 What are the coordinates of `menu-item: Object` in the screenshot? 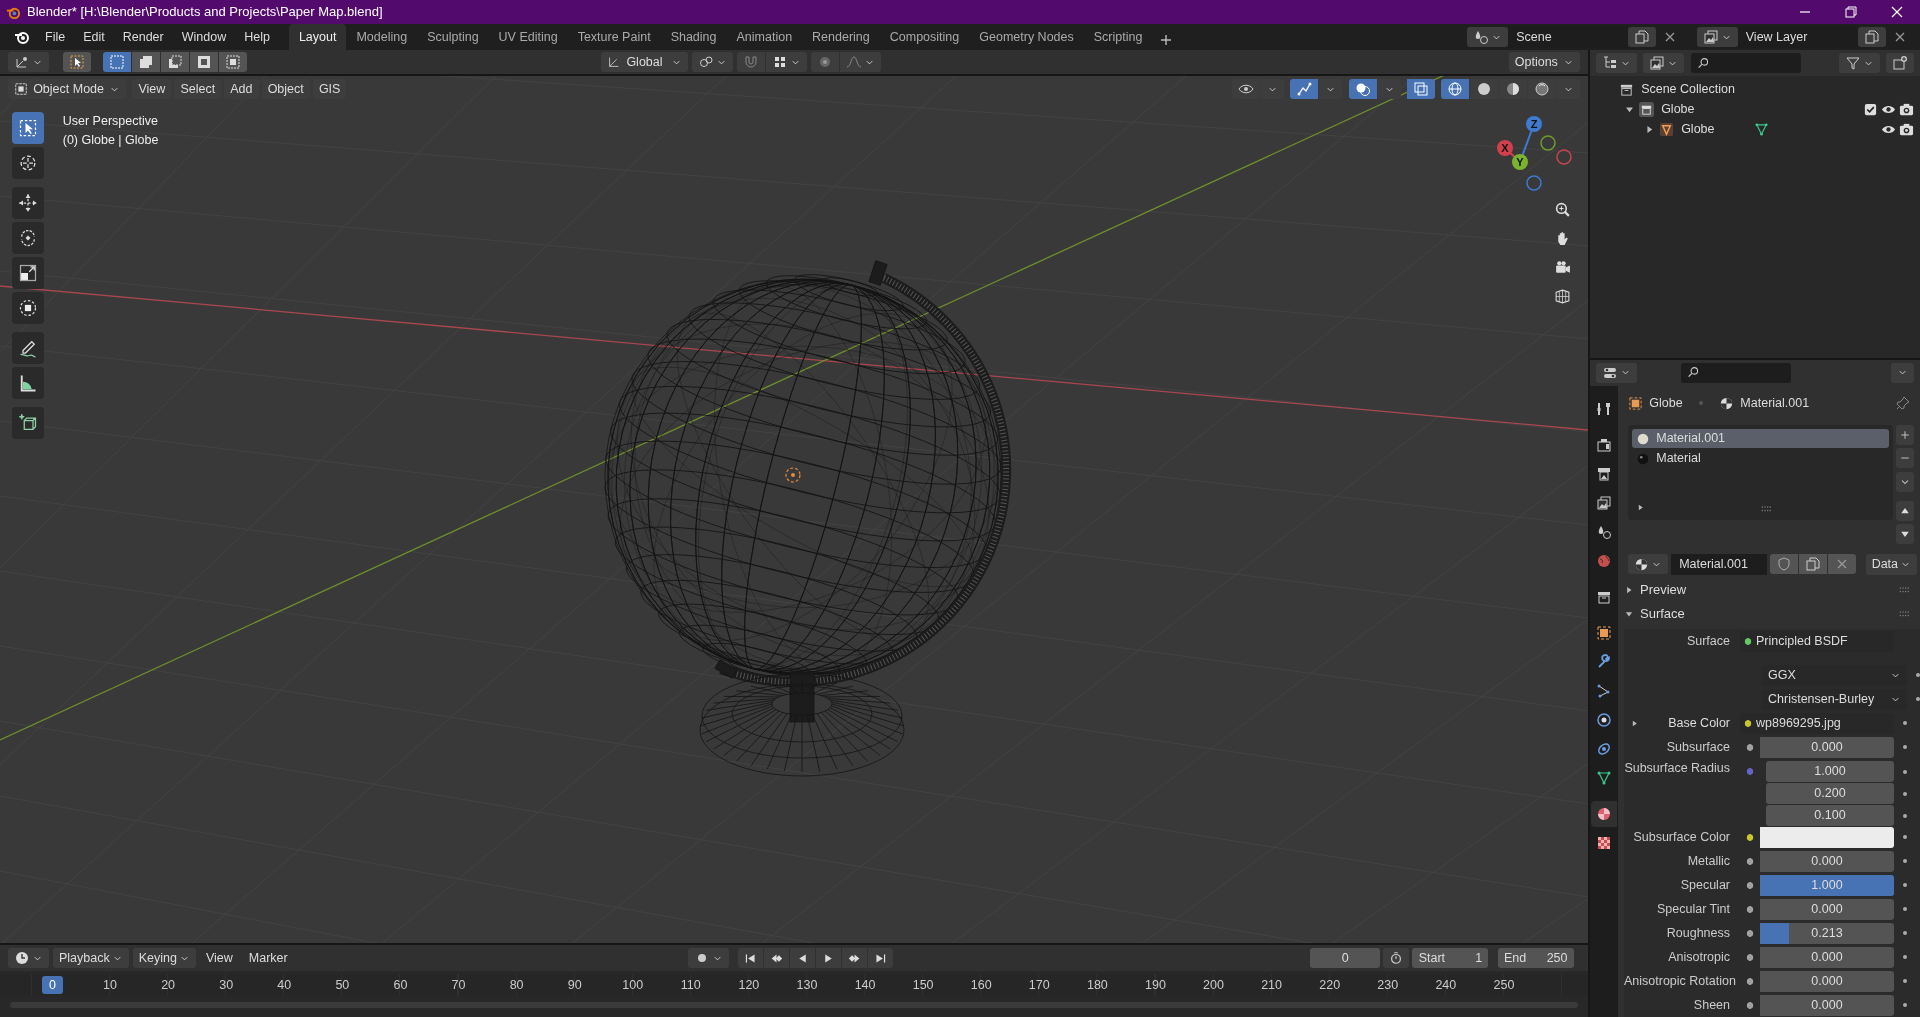 It's located at (285, 89).